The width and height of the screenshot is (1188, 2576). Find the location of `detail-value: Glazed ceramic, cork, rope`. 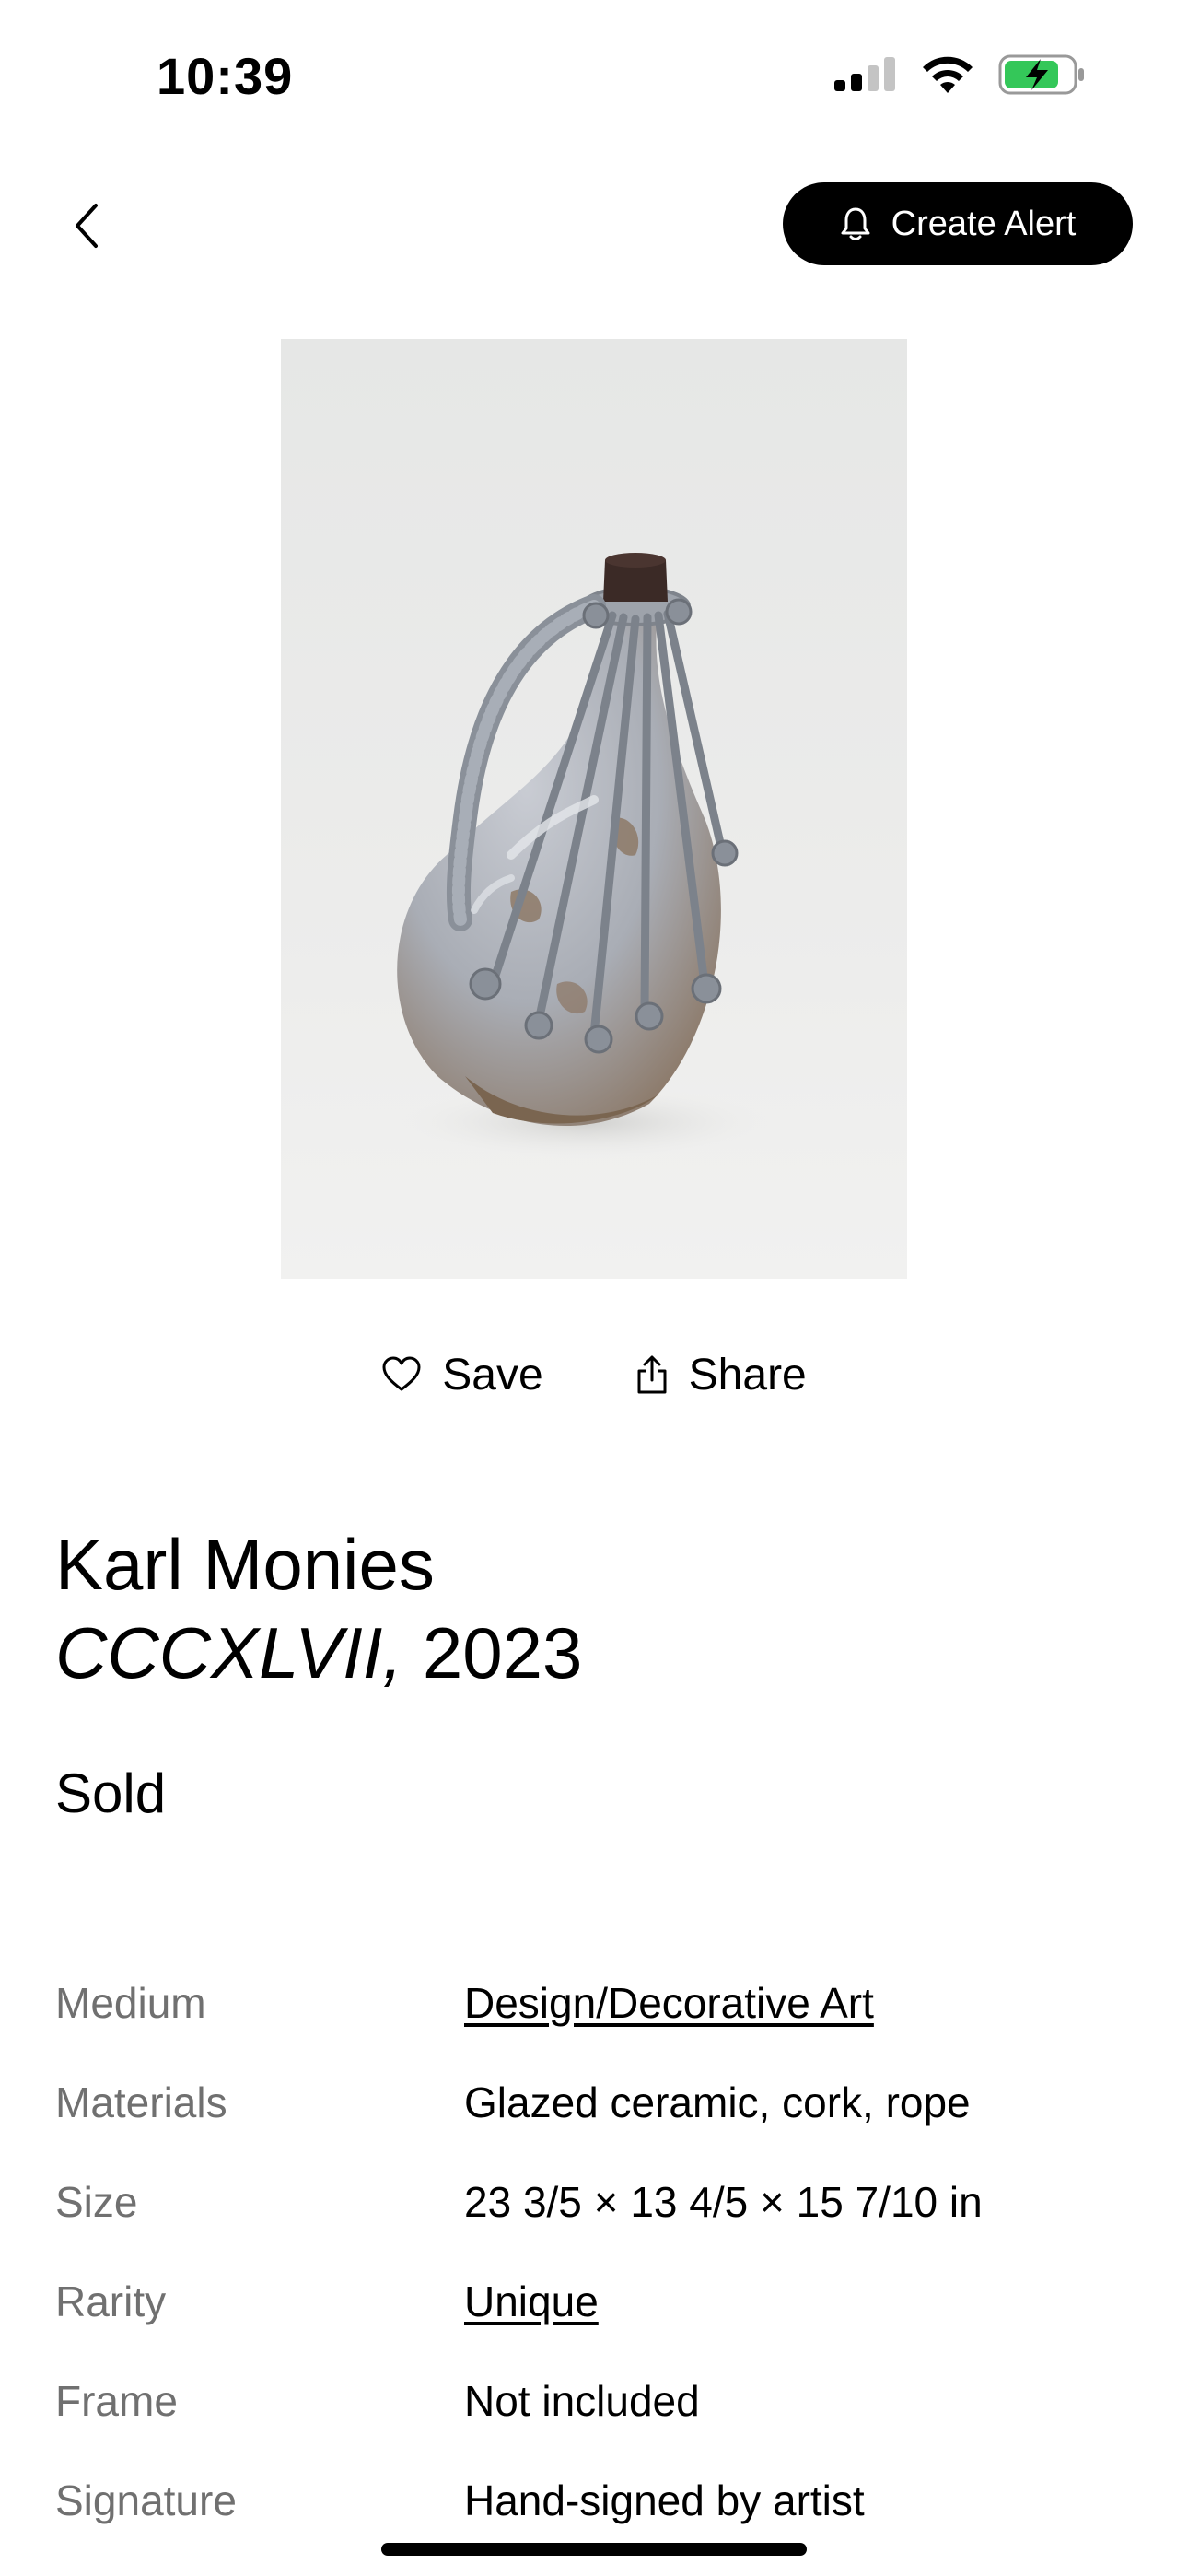

detail-value: Glazed ceramic, cork, rope is located at coordinates (717, 2102).